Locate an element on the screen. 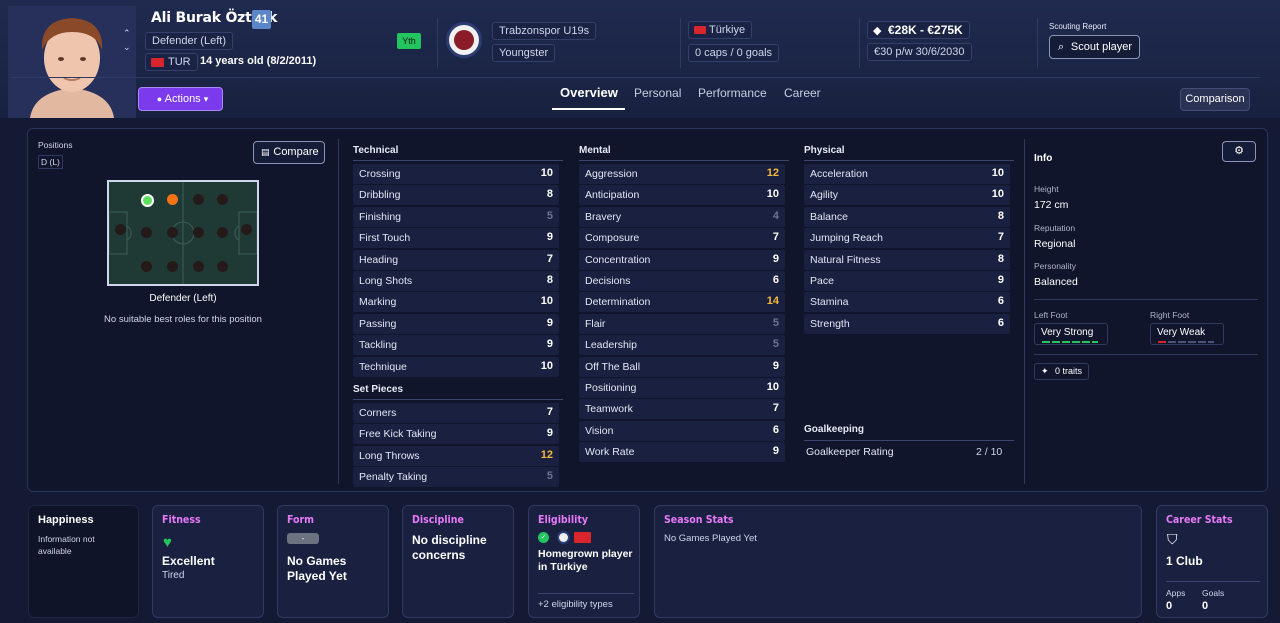 The image size is (1280, 623). attribute-name: Balance is located at coordinates (829, 216).